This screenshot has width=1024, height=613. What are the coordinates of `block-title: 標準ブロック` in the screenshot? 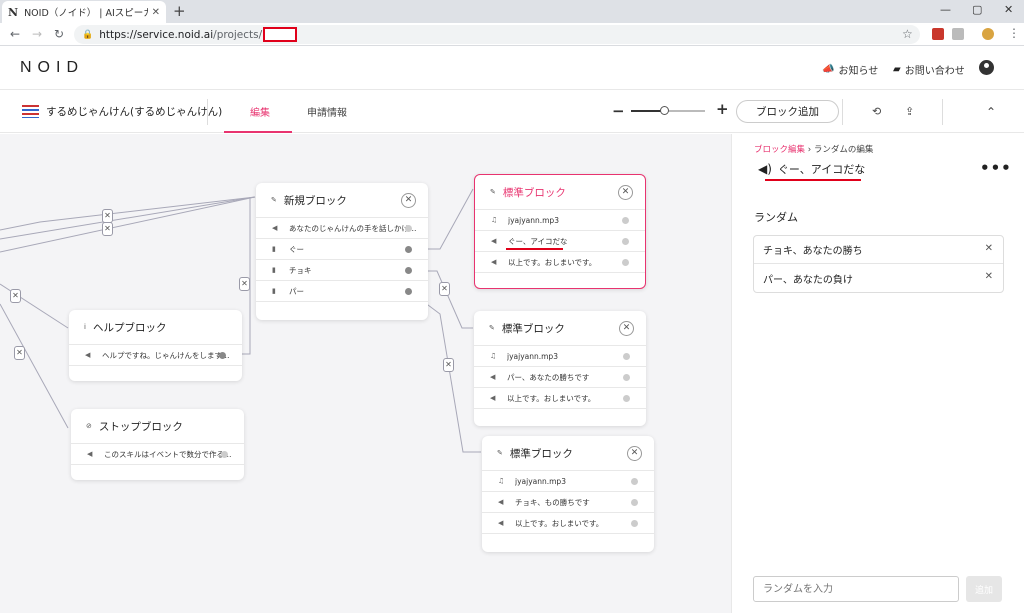 It's located at (533, 328).